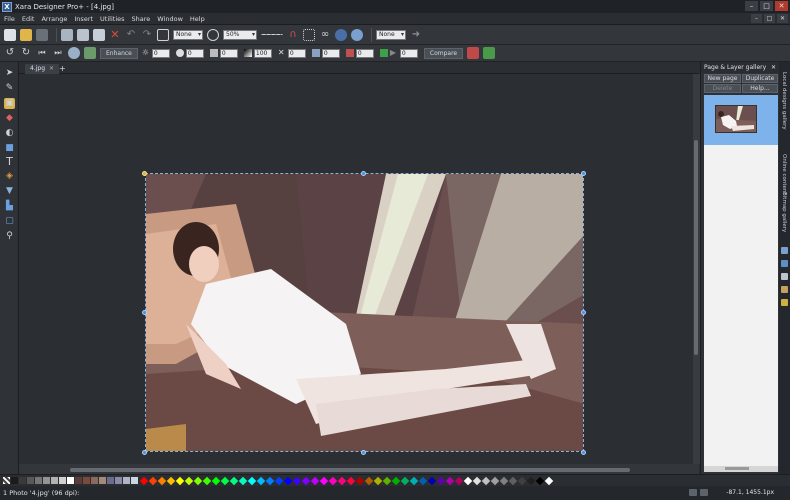  What do you see at coordinates (197, 19) in the screenshot?
I see `menu-help: Help` at bounding box center [197, 19].